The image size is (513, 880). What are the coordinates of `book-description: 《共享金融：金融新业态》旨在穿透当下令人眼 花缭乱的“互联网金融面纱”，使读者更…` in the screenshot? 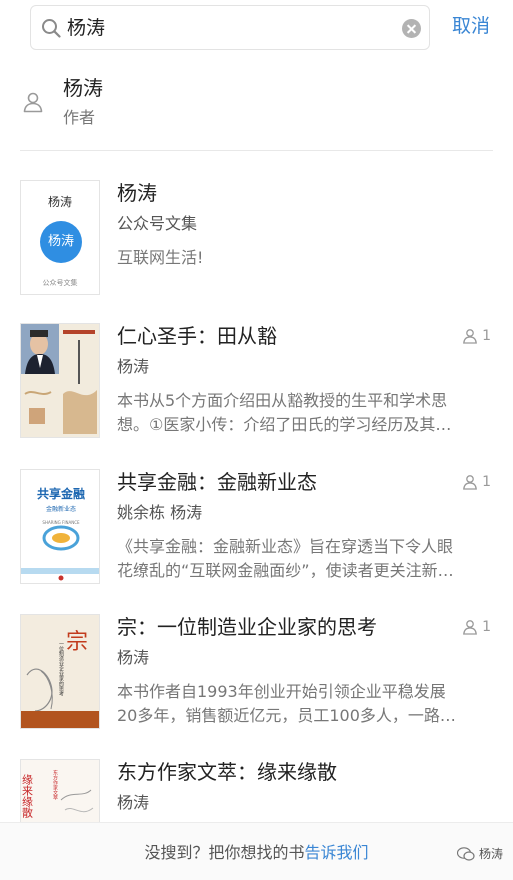 It's located at (304, 559).